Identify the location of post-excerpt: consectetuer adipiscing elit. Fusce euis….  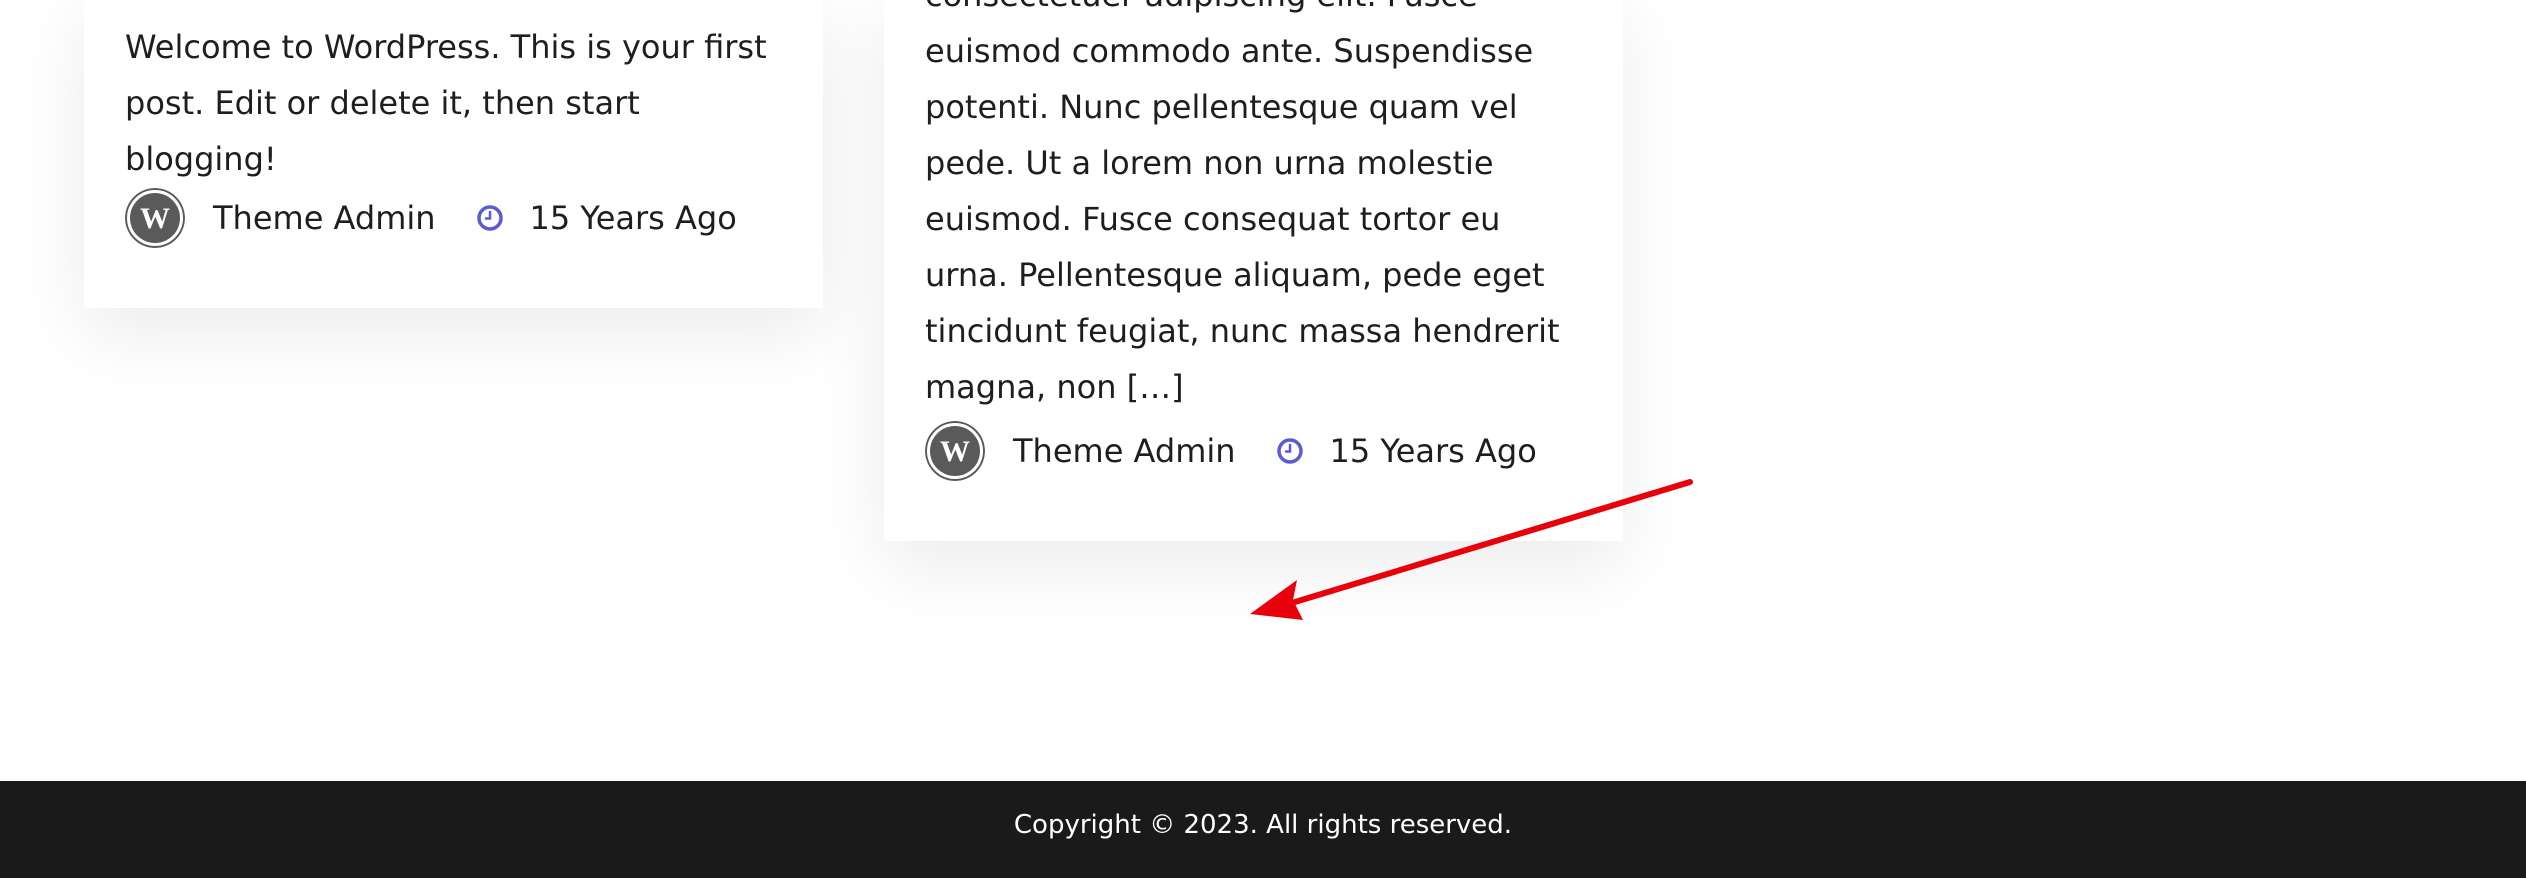
(1242, 203).